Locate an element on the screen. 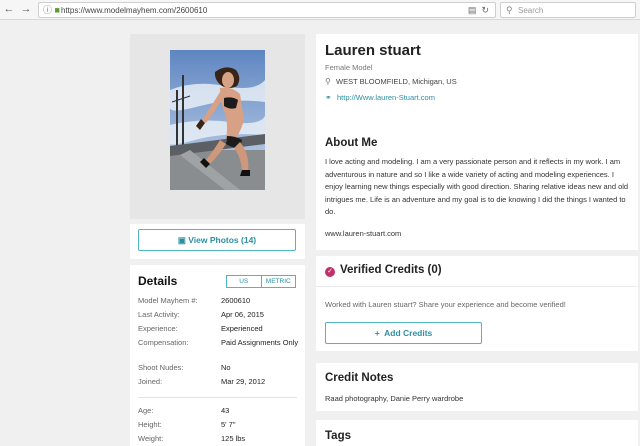  detail-label: Last Activity: is located at coordinates (159, 314).